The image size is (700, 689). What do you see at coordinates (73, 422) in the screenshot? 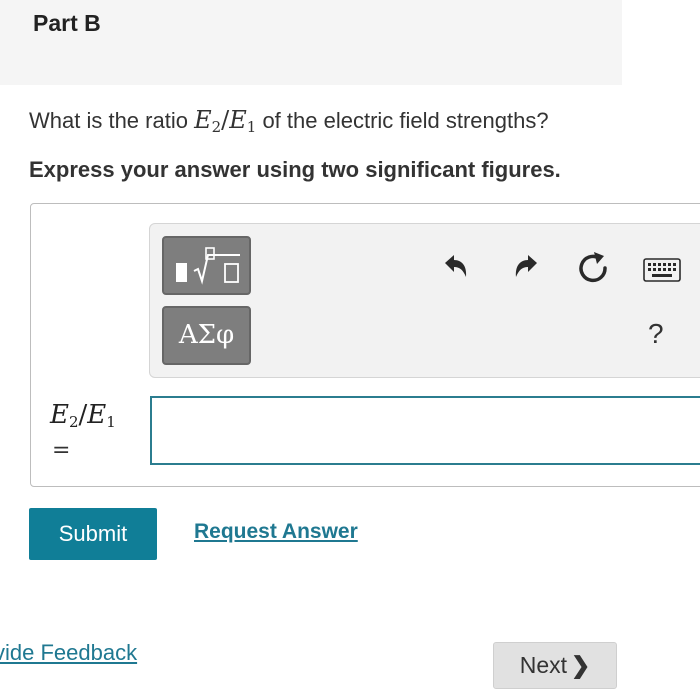
I see `label-num-sub: 2` at bounding box center [73, 422].